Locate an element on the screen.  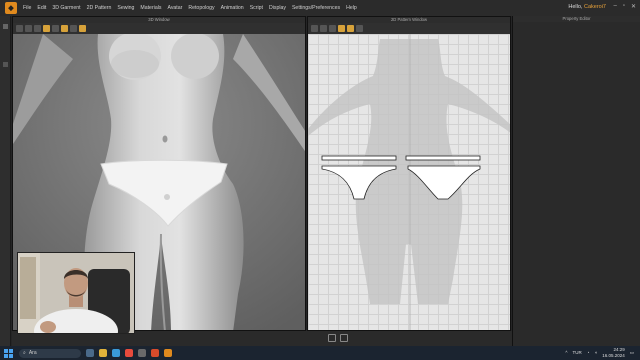
avatar-icon is located at coordinates (64, 28).